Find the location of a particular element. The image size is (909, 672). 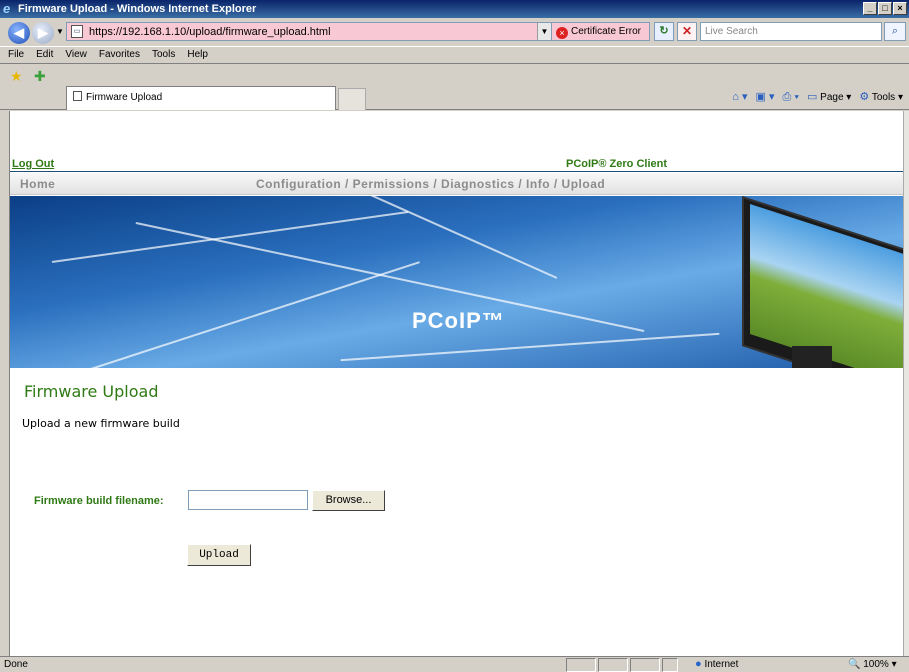

ie-logo-icon: e is located at coordinates (7, 8).